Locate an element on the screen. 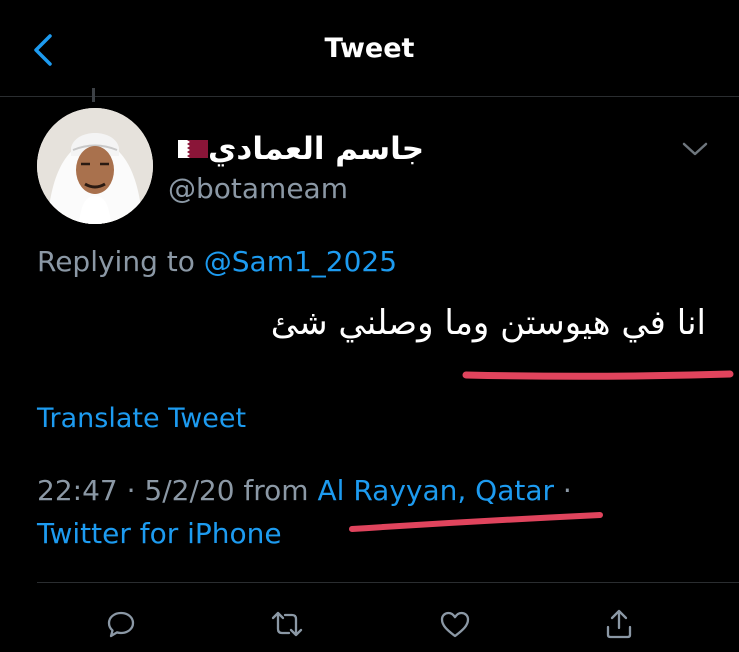 This screenshot has height=652, width=739. divider is located at coordinates (388, 582).